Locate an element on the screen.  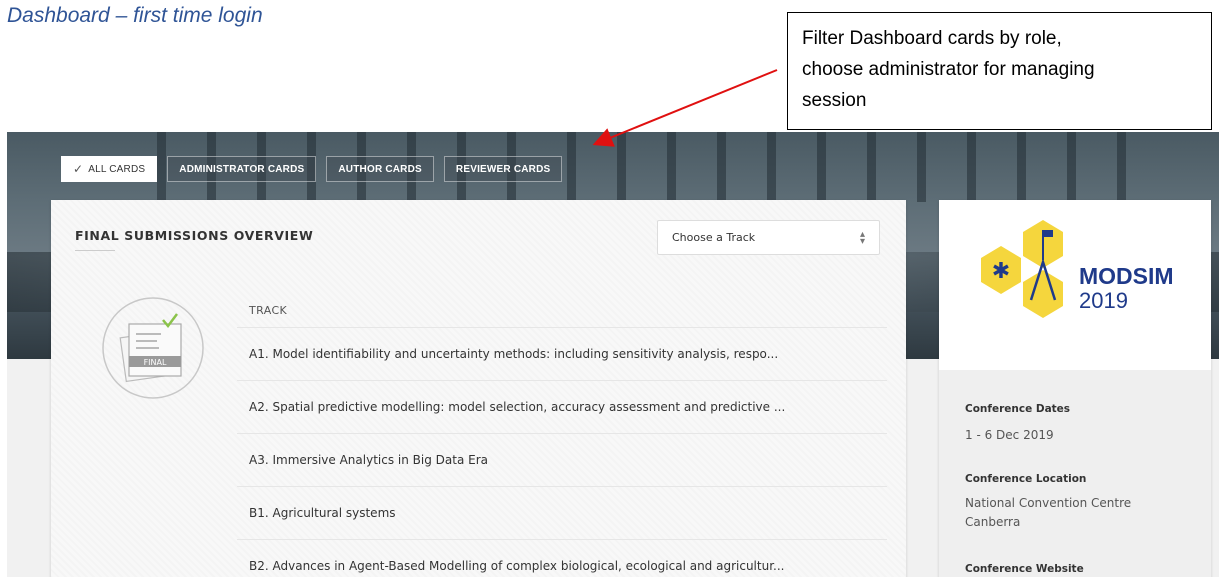
logo-year: 2019 is located at coordinates (1103, 300).